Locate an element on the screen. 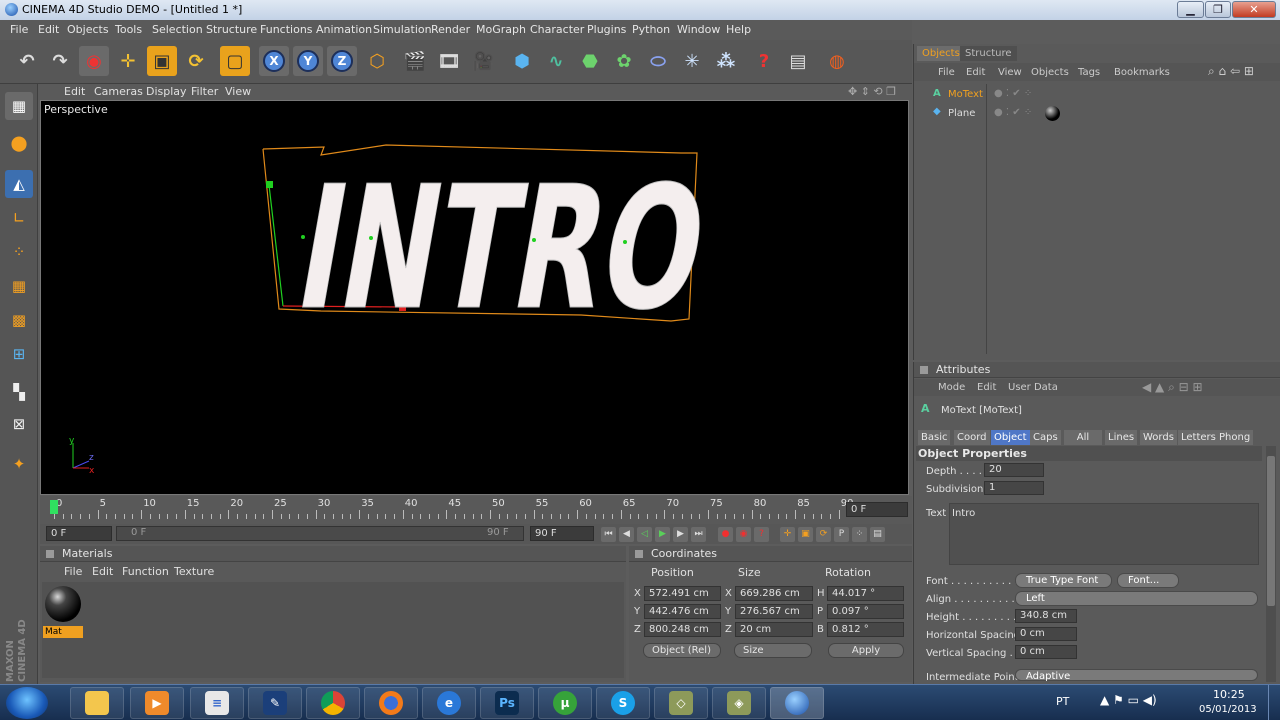 The width and height of the screenshot is (1280, 720). axis-mode-icon: ⊞ is located at coordinates (19, 354).